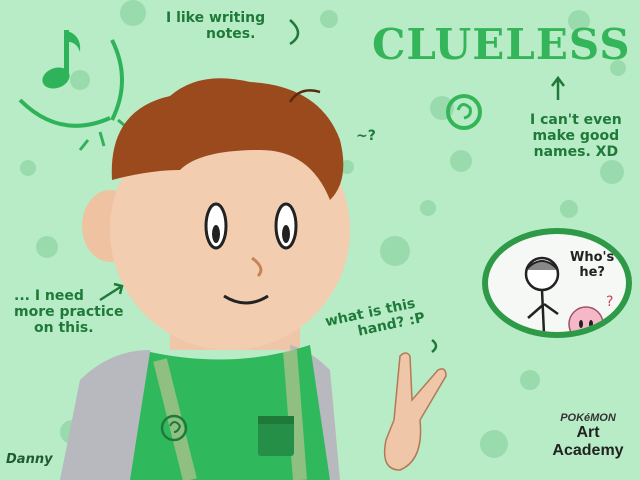  Describe the element at coordinates (29, 459) in the screenshot. I see `artist-signature: Danny` at that location.